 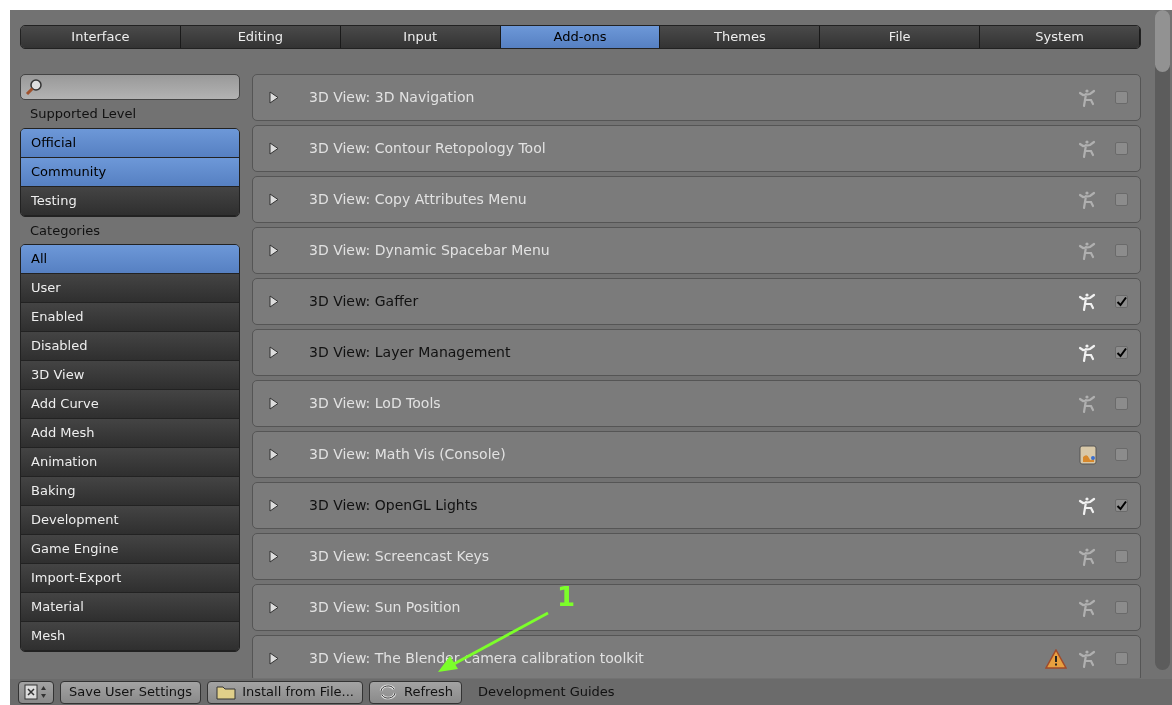 I want to click on addon-name: 3D View: OpenGL Lights, so click(x=394, y=505).